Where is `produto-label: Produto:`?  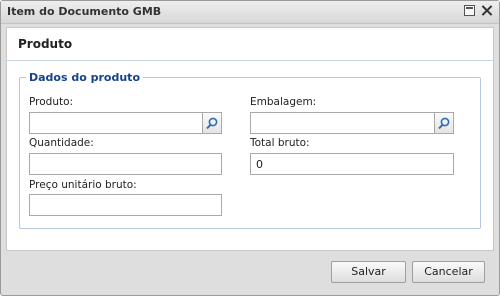 produto-label: Produto: is located at coordinates (51, 102).